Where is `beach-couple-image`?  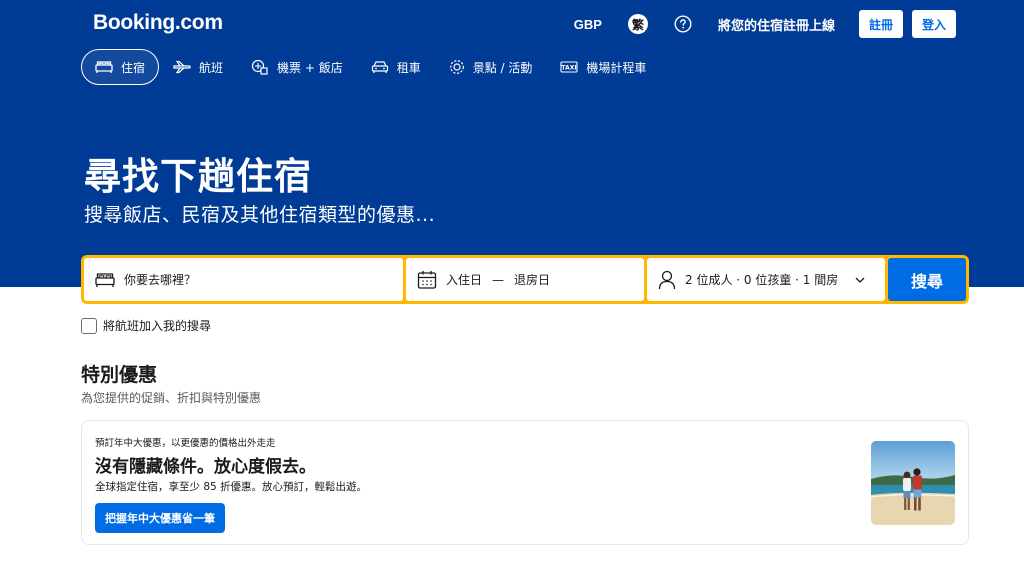
beach-couple-image is located at coordinates (913, 483).